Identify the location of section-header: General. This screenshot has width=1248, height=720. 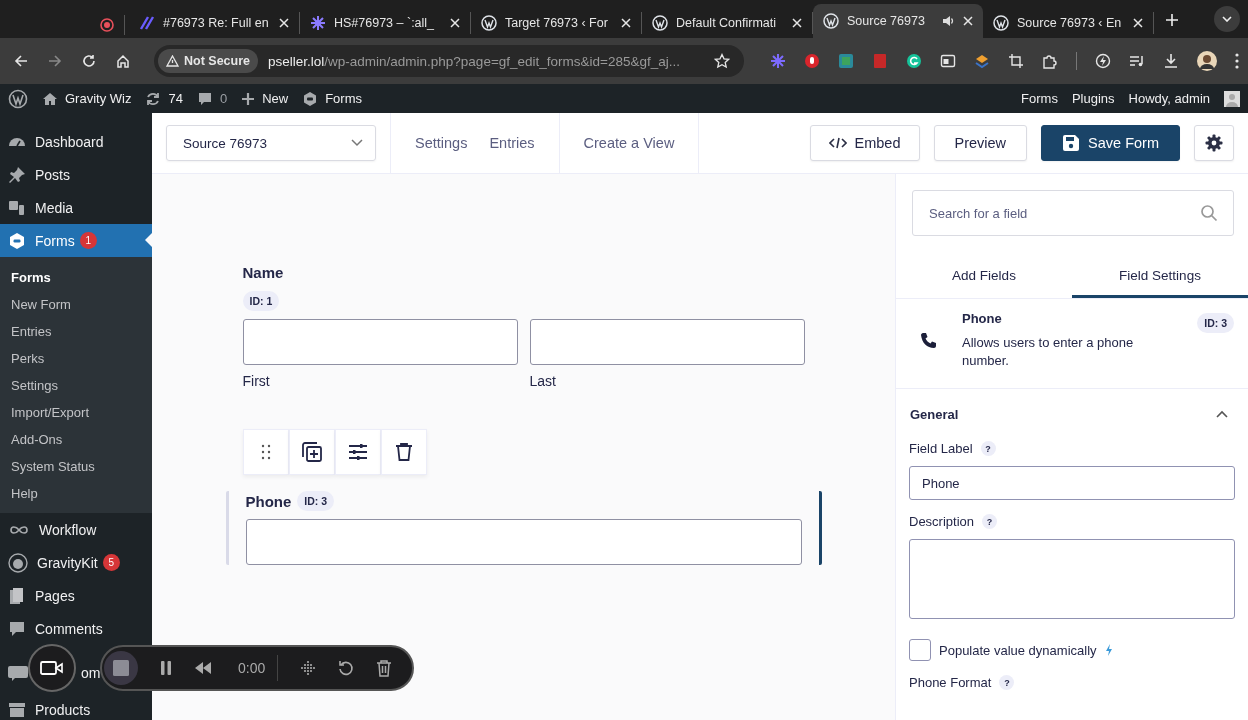
(1072, 414).